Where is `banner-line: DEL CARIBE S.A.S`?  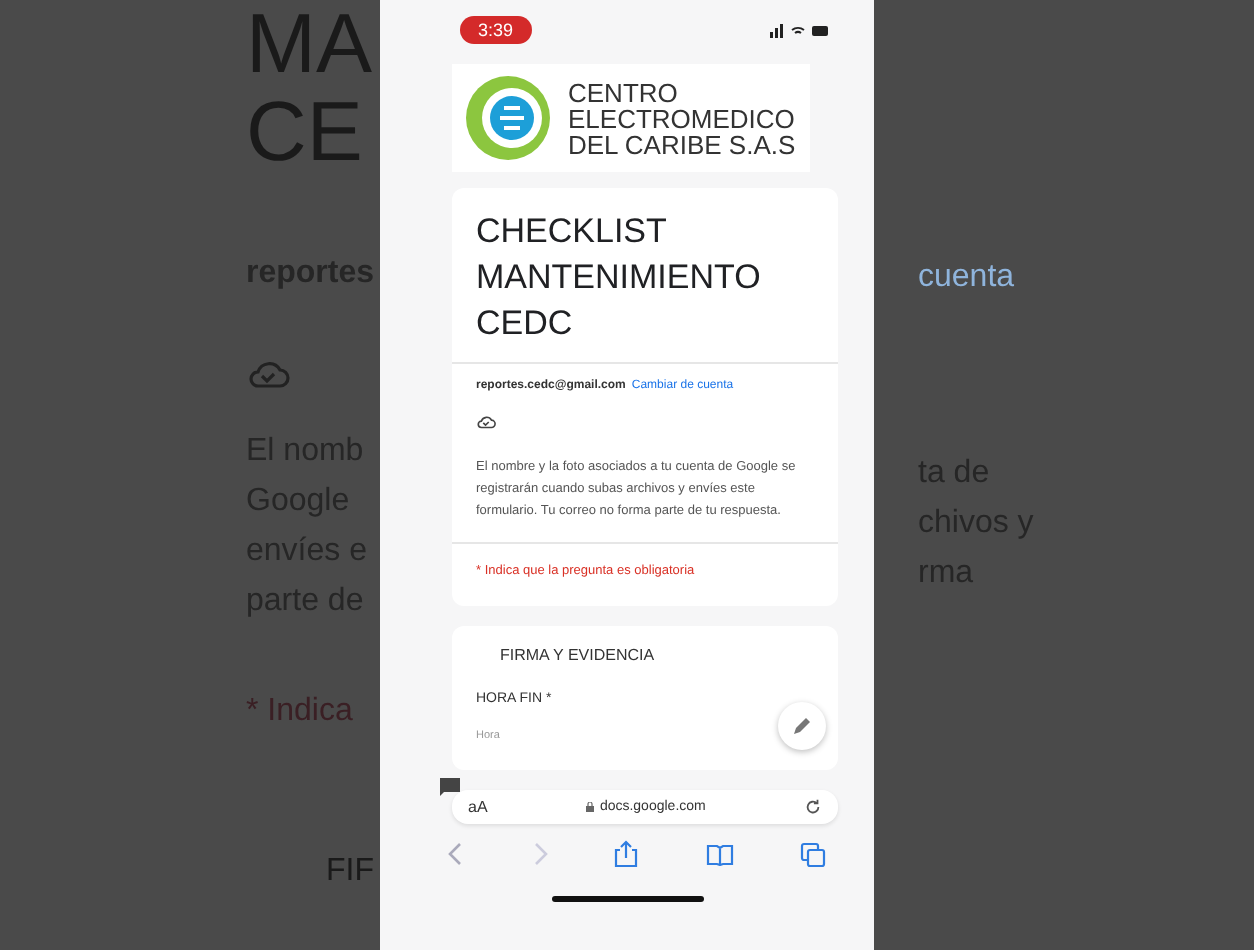
banner-line: DEL CARIBE S.A.S is located at coordinates (682, 144).